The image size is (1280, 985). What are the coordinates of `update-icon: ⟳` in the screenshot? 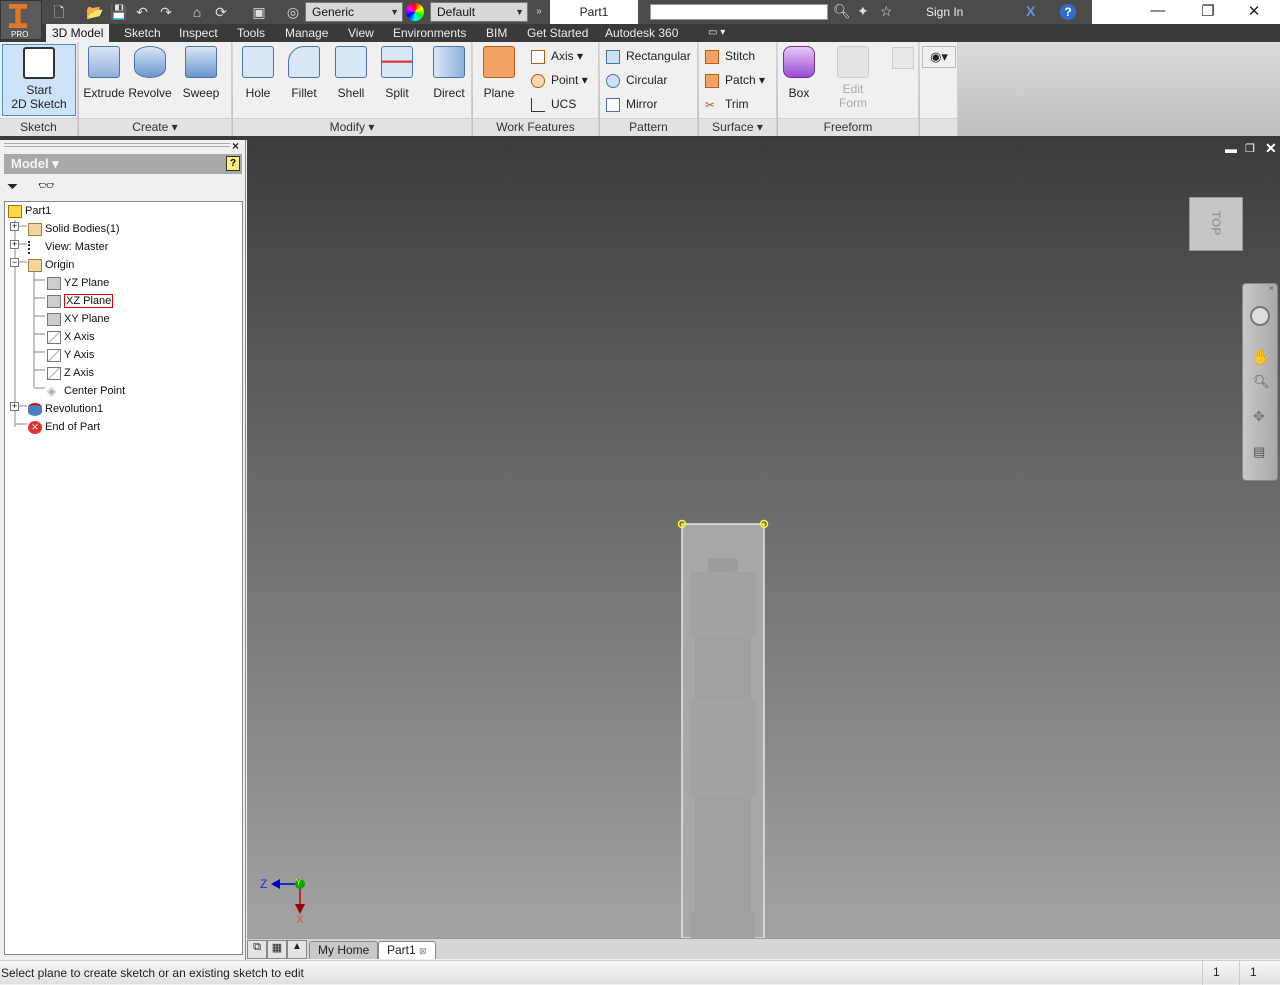 It's located at (221, 12).